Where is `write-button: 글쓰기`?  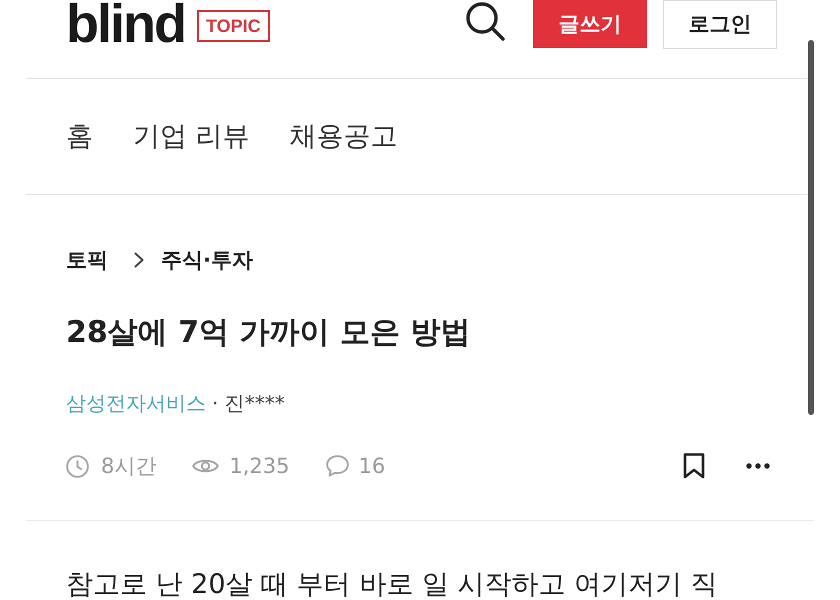 write-button: 글쓰기 is located at coordinates (590, 24).